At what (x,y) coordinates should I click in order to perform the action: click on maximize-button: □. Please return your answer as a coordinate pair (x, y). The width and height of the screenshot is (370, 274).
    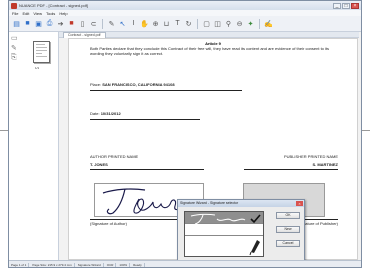
    Looking at the image, I should click on (346, 5).